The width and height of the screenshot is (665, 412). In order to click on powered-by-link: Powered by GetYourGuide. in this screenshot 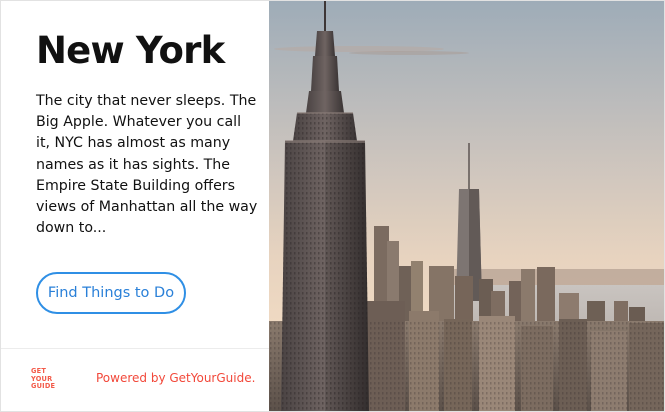, I will do `click(175, 378)`.